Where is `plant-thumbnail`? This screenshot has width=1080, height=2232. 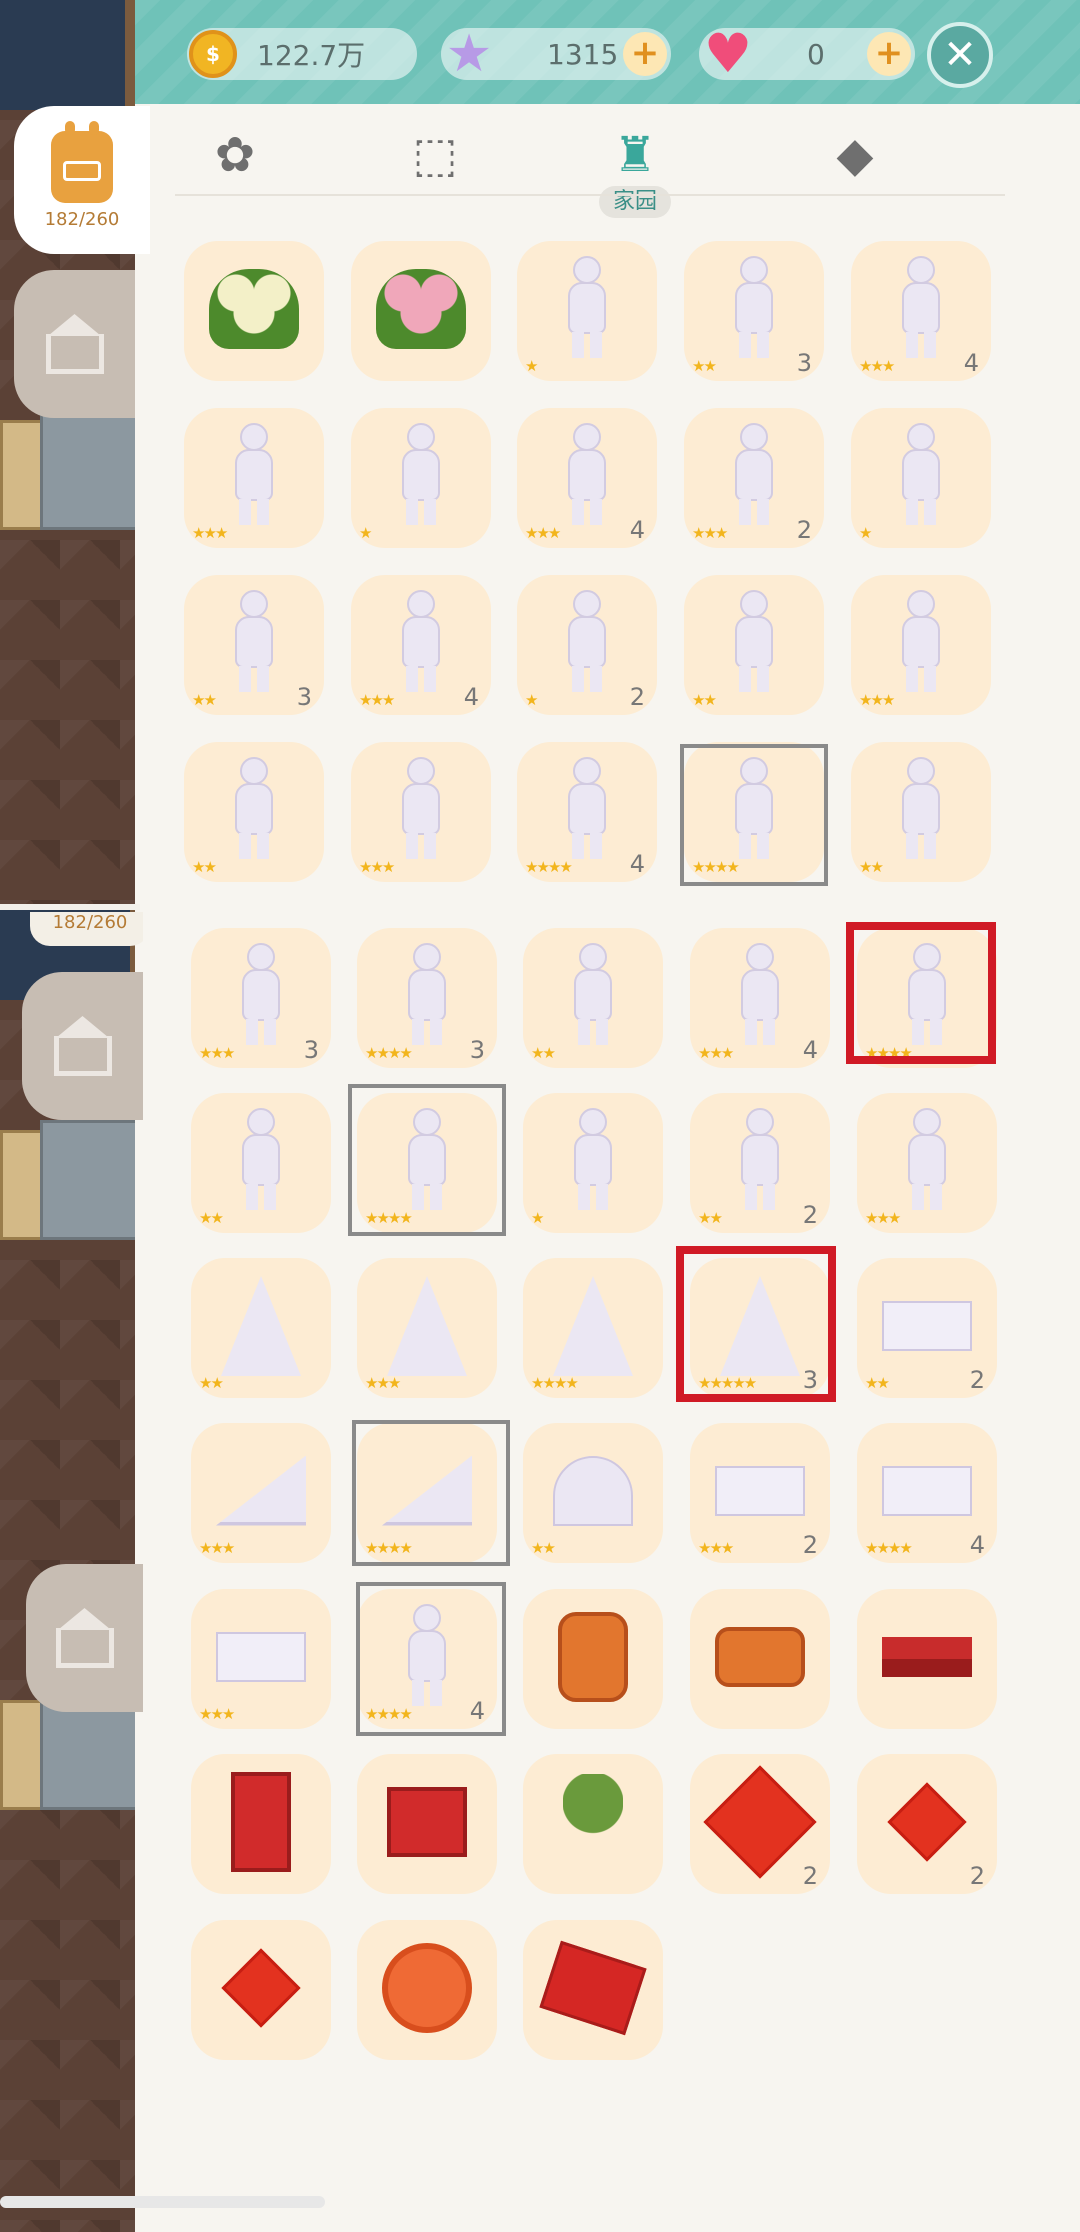 plant-thumbnail is located at coordinates (593, 1821).